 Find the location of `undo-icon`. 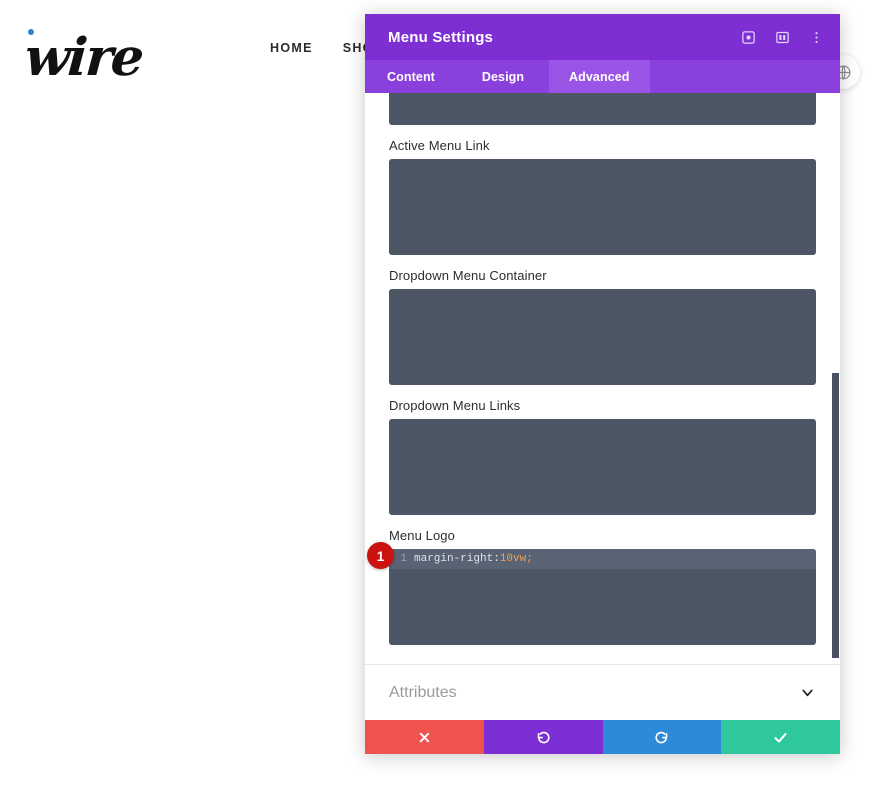

undo-icon is located at coordinates (543, 737).